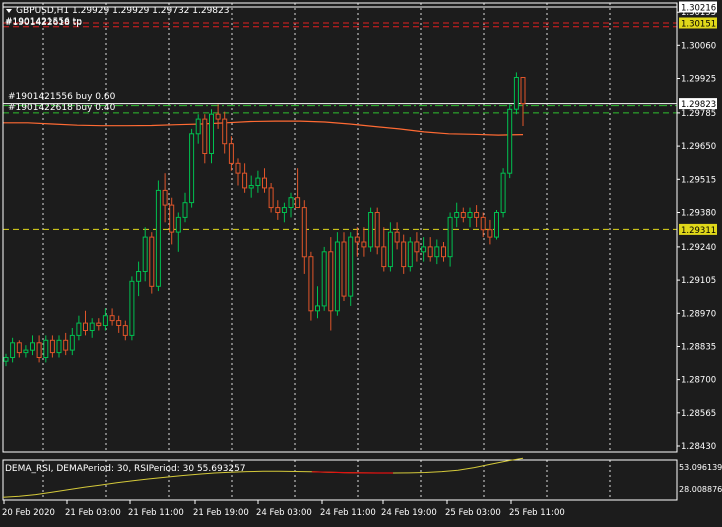 The height and width of the screenshot is (527, 722). What do you see at coordinates (93, 513) in the screenshot?
I see `time-axis-label: 21 Feb 03:00` at bounding box center [93, 513].